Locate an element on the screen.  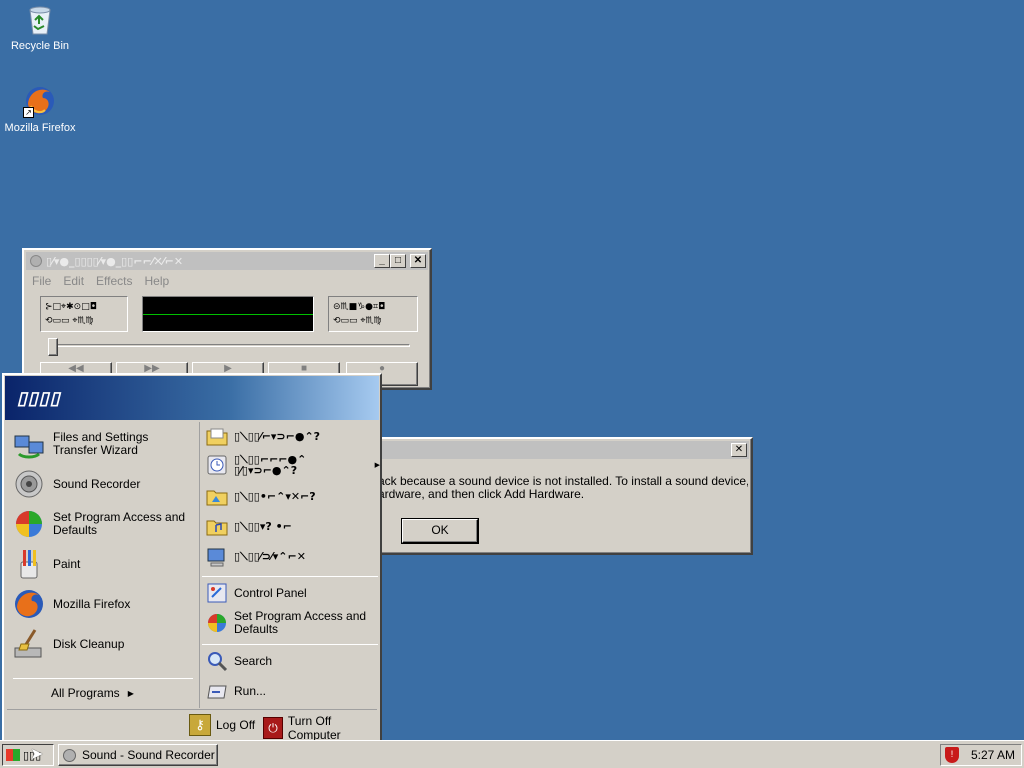
sm-item-label: Paint is located at coordinates (67, 563).